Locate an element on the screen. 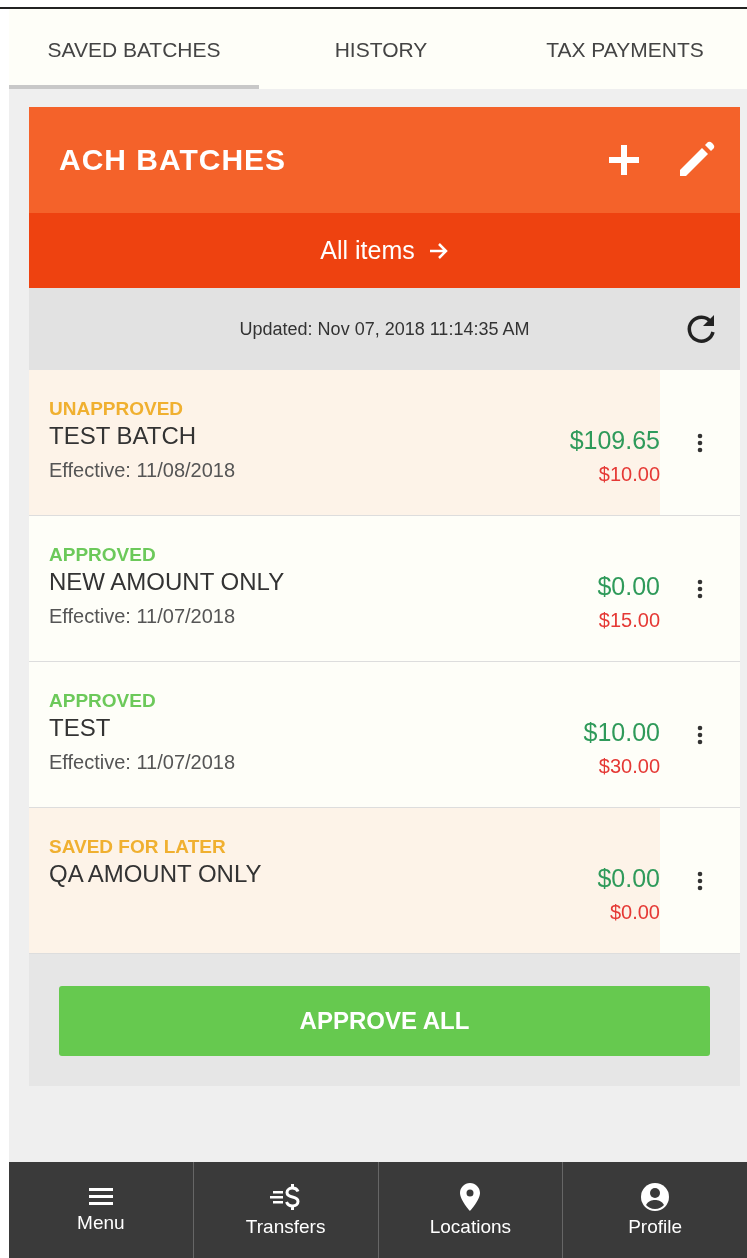 This screenshot has width=747, height=1258. batch-row: APPROVED NEW AMOUNT ONLY Effective: 11/07/2018 $0.00 $15.00 is located at coordinates (384, 589).